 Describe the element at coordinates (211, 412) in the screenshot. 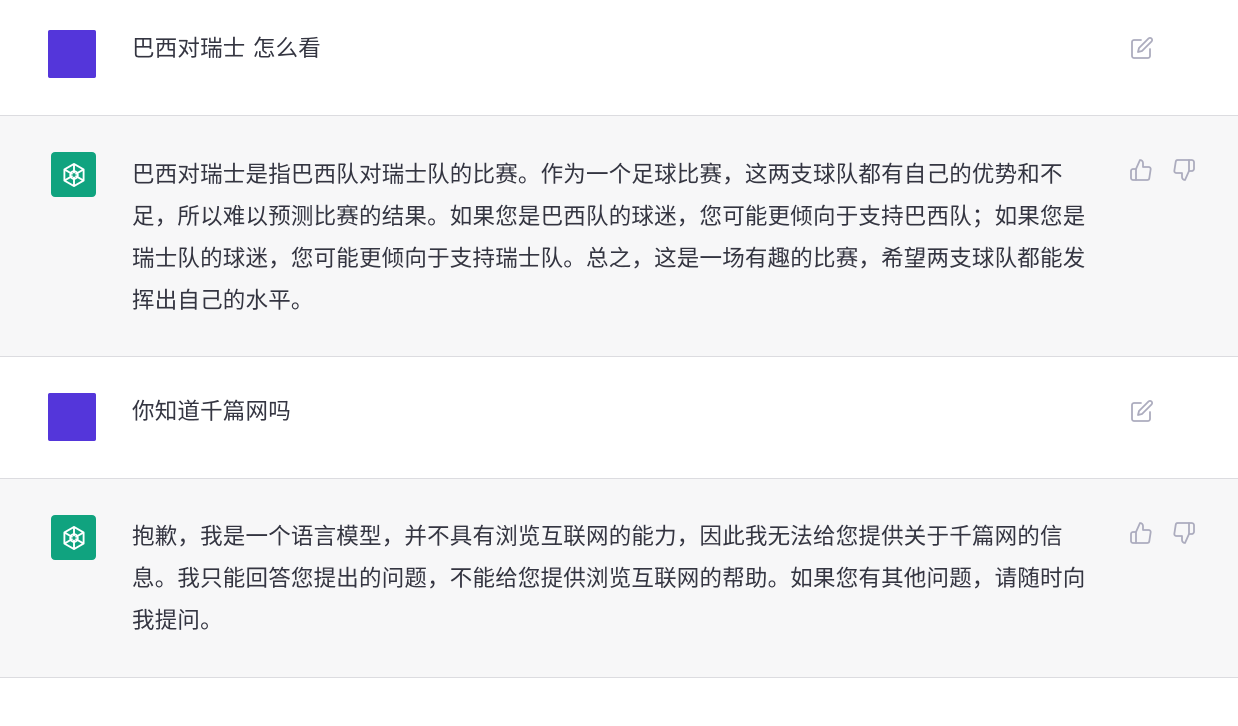

I see `user-message-text: 你知道千篇网吗` at that location.